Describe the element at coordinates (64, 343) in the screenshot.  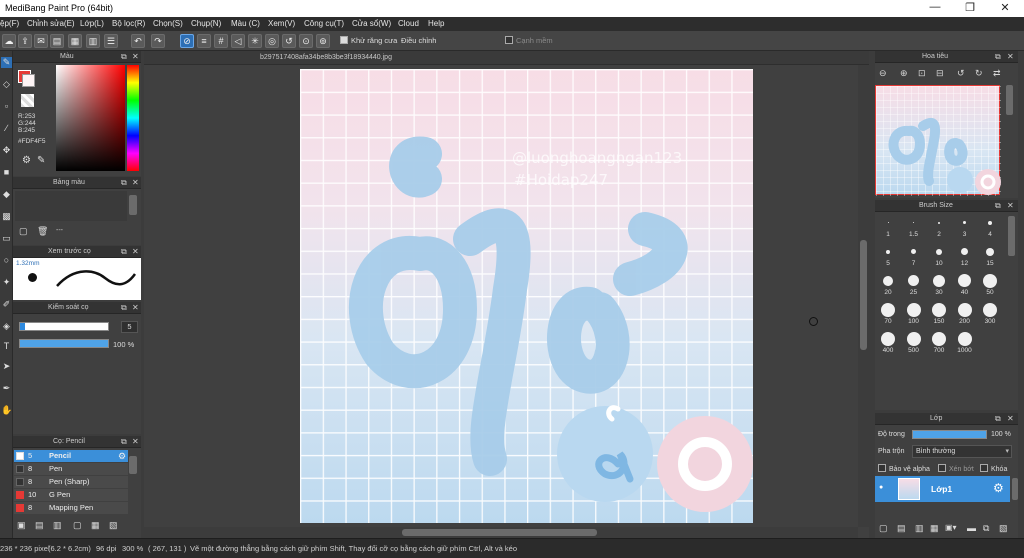
I see `brush-opacity-slider` at that location.